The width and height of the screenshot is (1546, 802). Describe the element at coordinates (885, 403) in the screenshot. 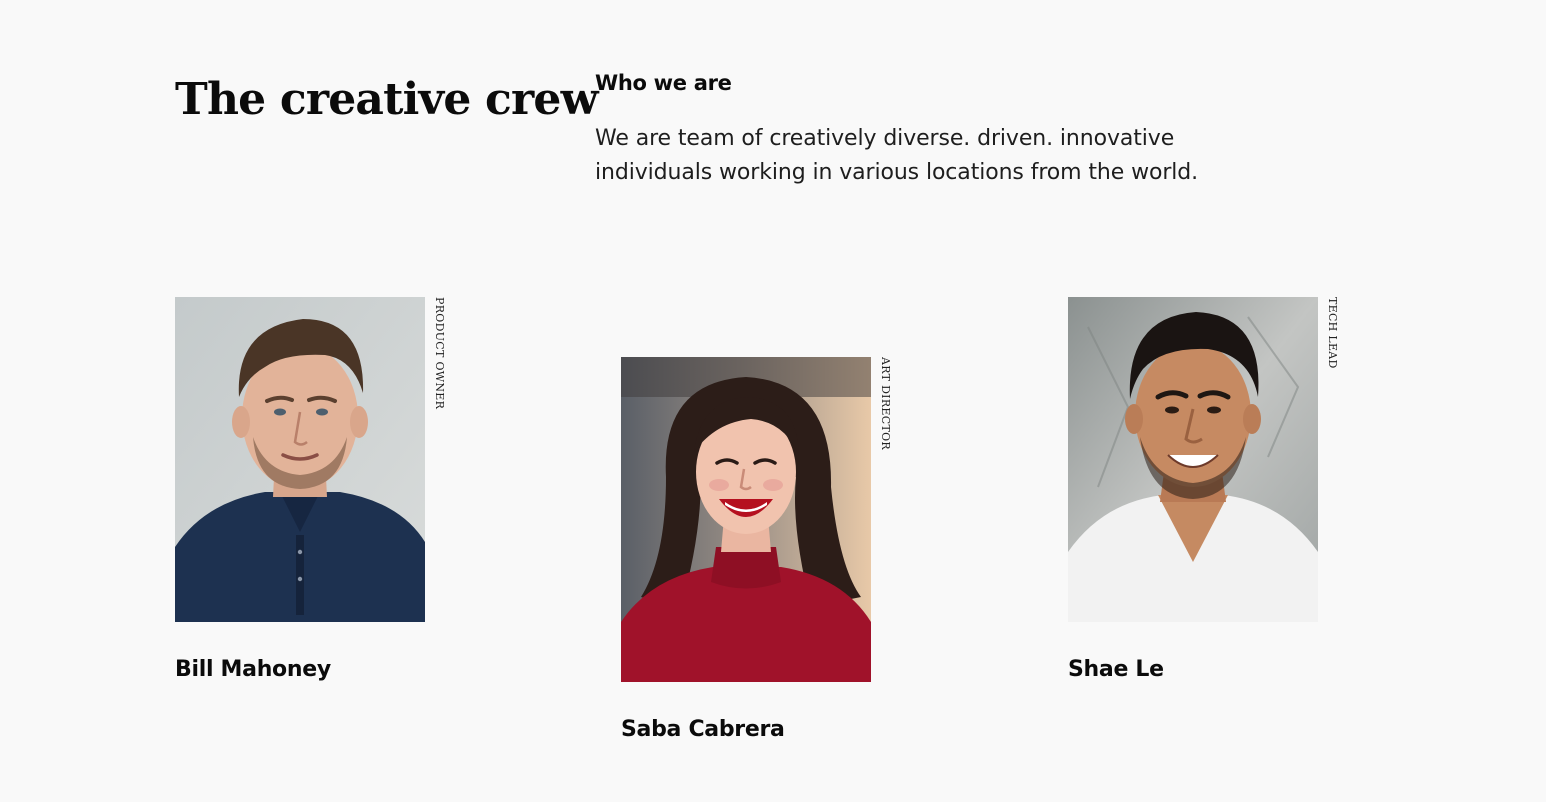

I see `member-role: ART DIRECTOR` at that location.